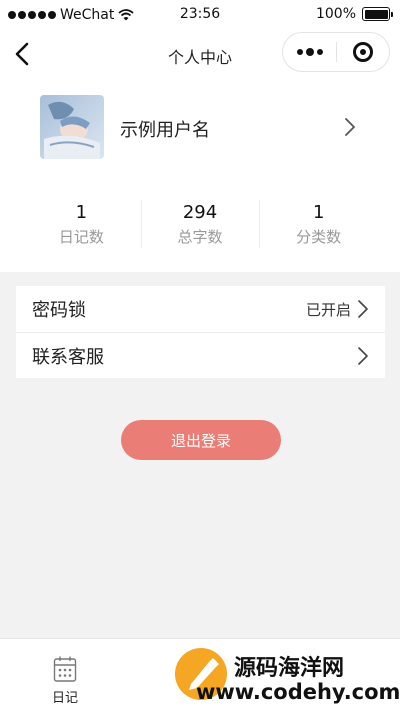 This screenshot has width=400, height=711. Describe the element at coordinates (318, 226) in the screenshot. I see `stat-category-count: 1 分类数` at that location.